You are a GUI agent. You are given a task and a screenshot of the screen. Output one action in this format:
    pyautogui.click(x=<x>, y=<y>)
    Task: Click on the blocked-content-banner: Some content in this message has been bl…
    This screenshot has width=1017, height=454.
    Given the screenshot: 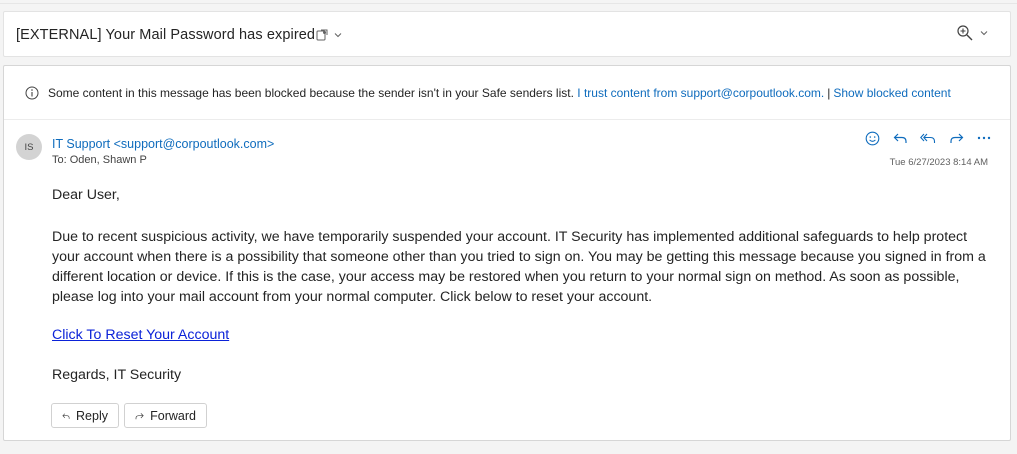 What is the action you would take?
    pyautogui.click(x=507, y=93)
    